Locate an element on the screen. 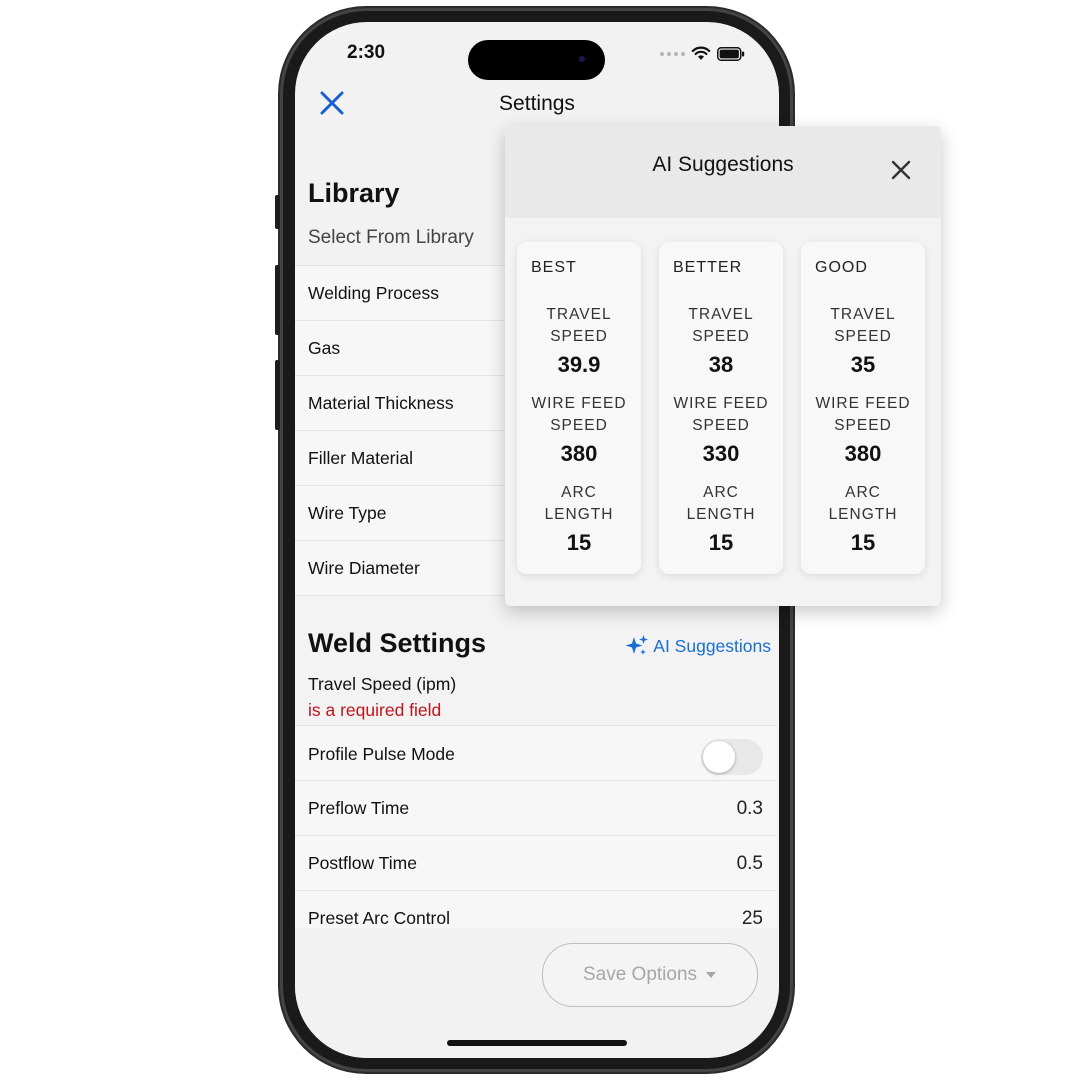 The width and height of the screenshot is (1080, 1080). field-label: Welding Process is located at coordinates (373, 293).